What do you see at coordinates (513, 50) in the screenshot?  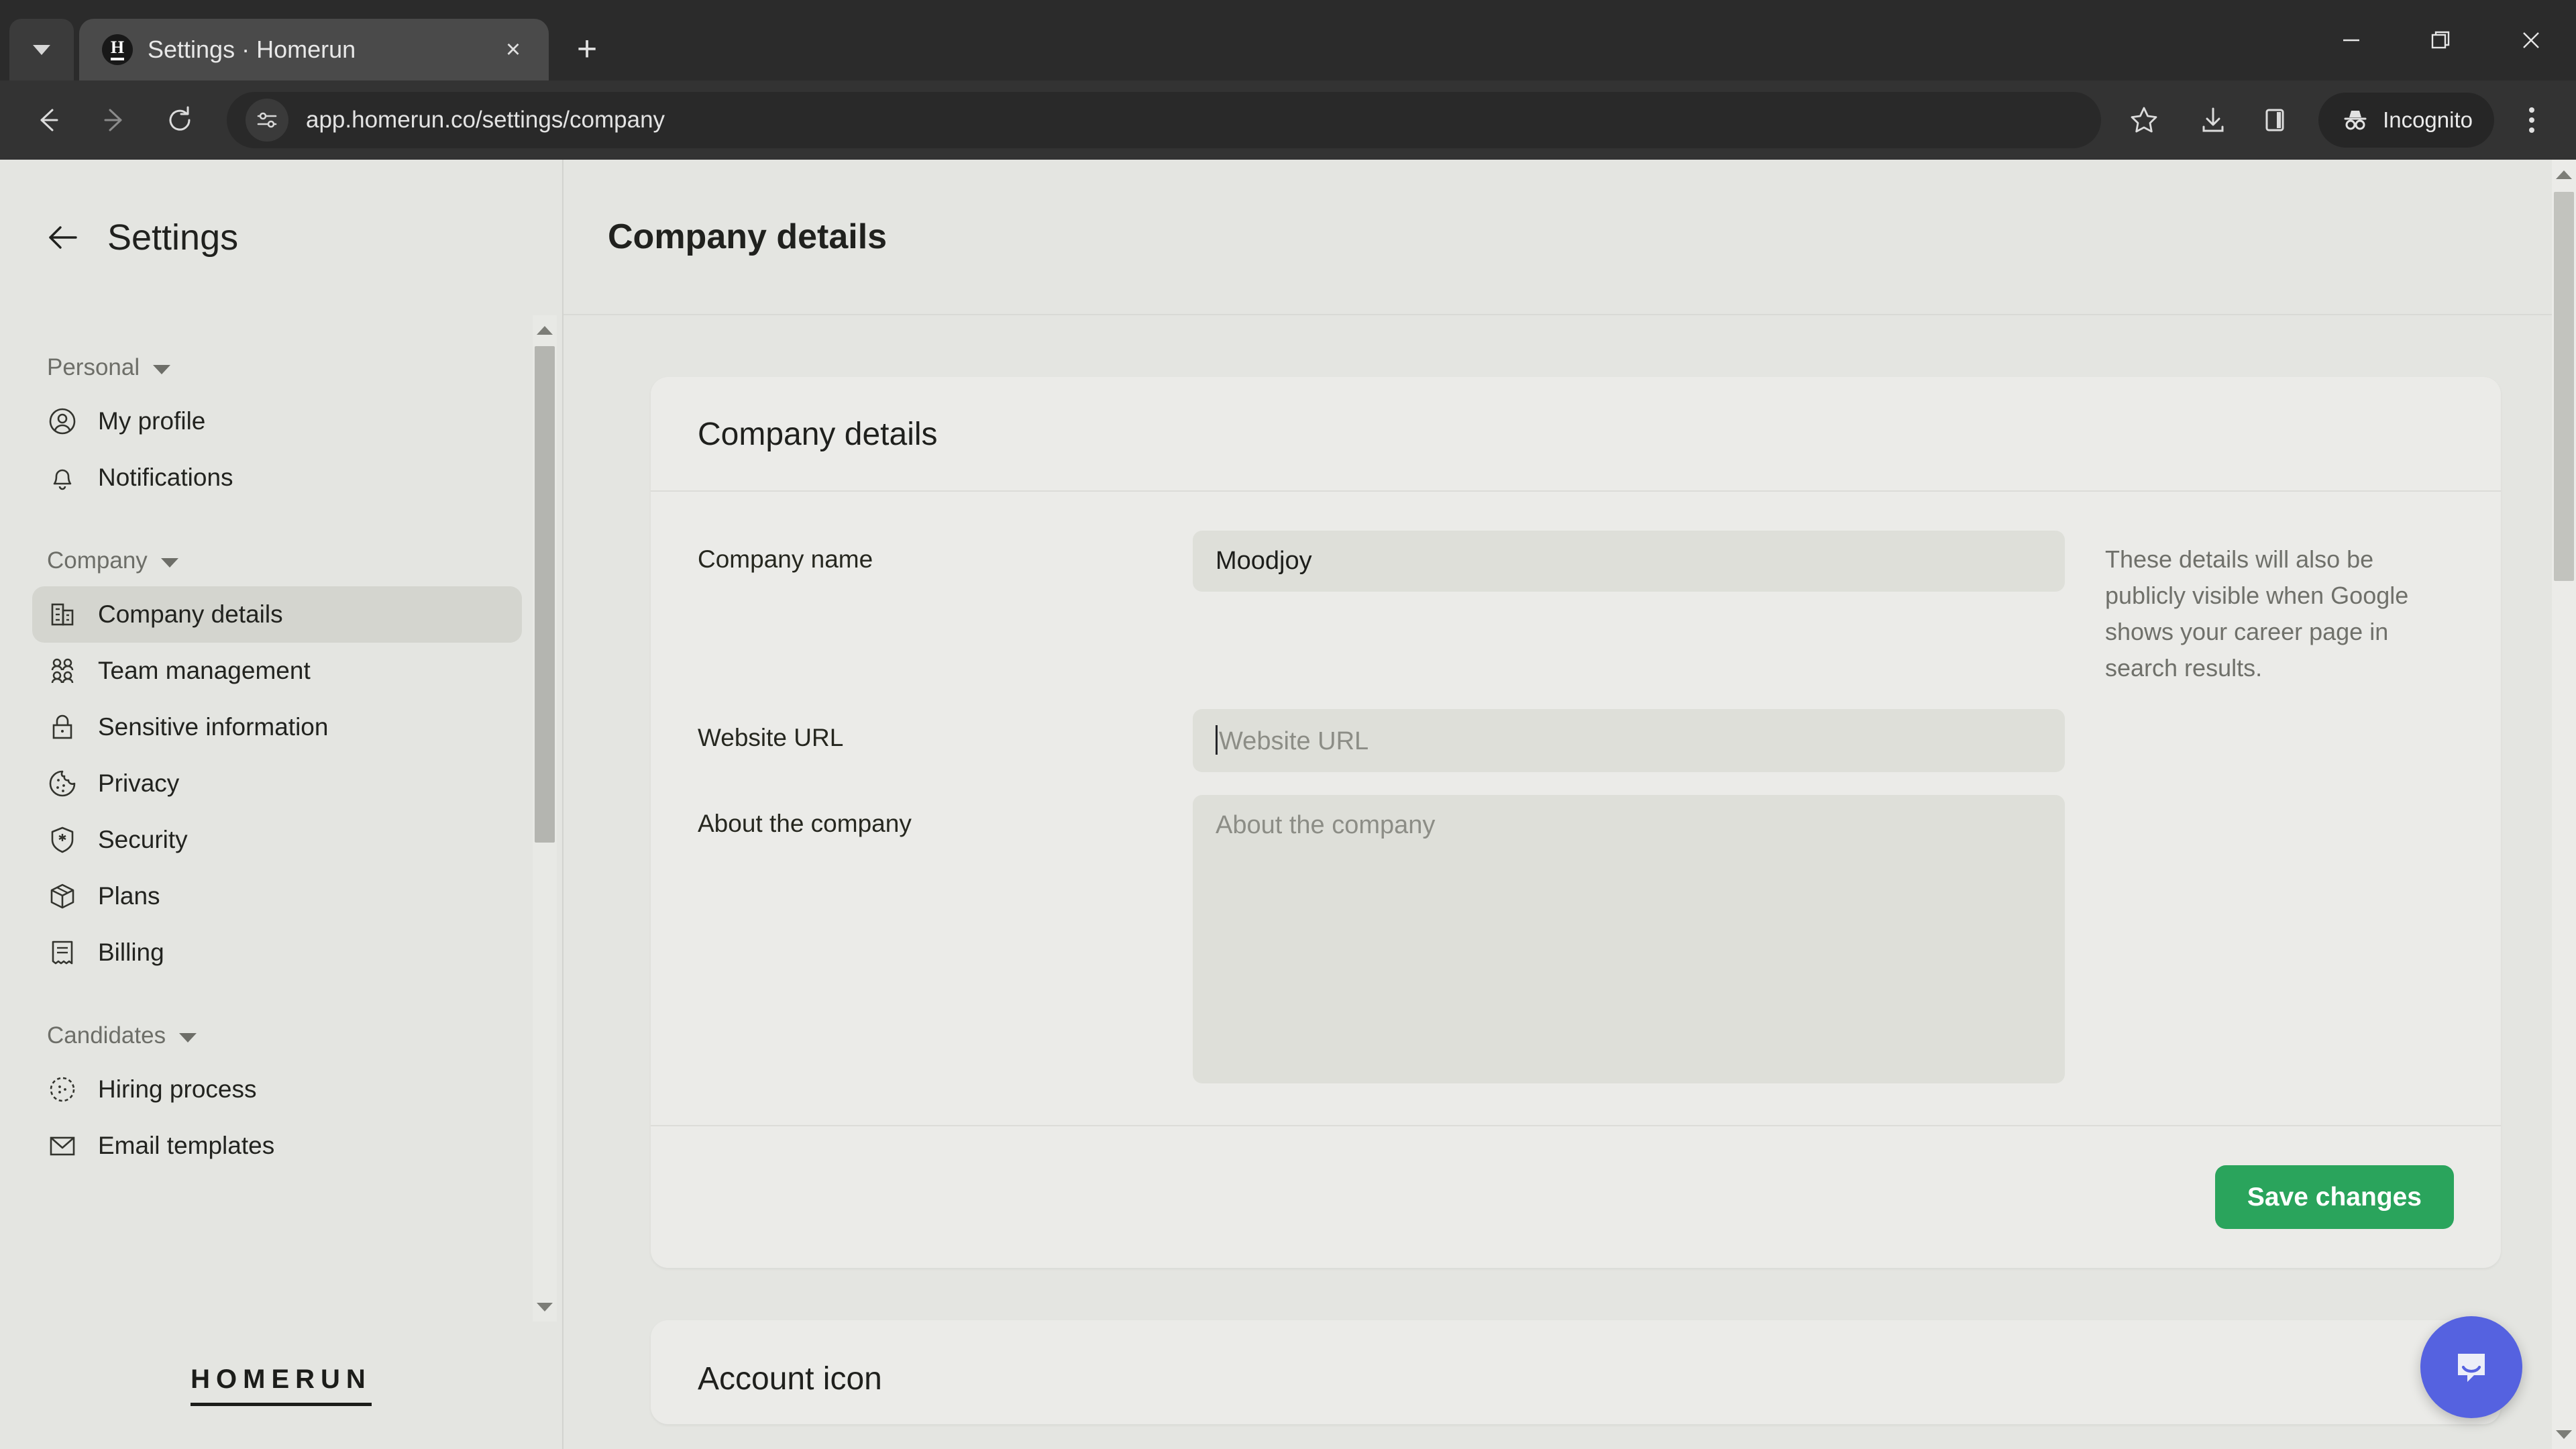 I see `close-tab-icon: ×` at bounding box center [513, 50].